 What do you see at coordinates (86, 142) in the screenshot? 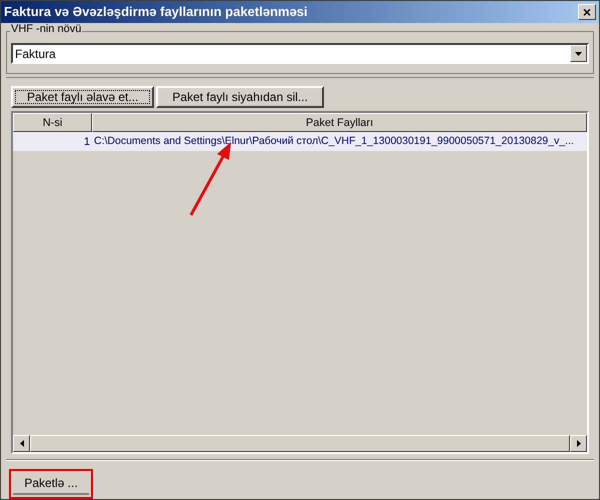
I see `row-number: 1` at bounding box center [86, 142].